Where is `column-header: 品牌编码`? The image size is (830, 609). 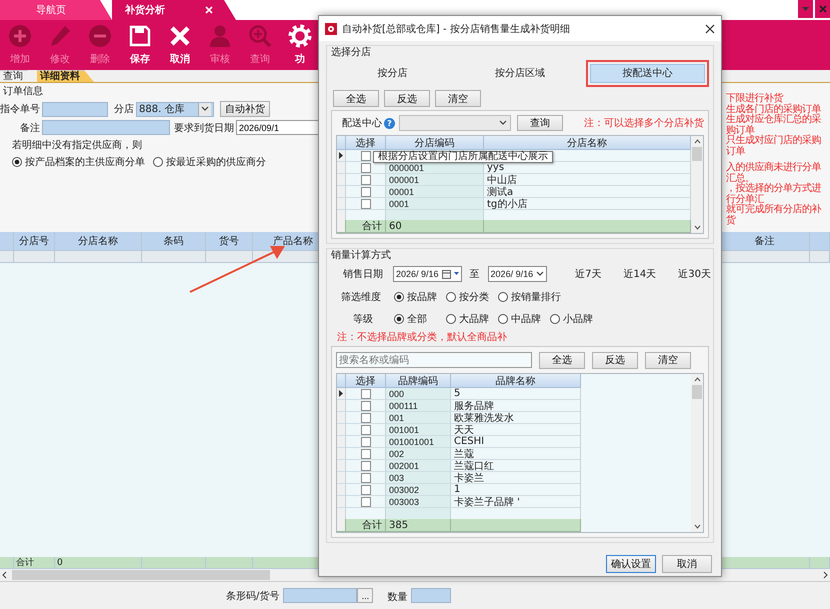
column-header: 品牌编码 is located at coordinates (418, 381).